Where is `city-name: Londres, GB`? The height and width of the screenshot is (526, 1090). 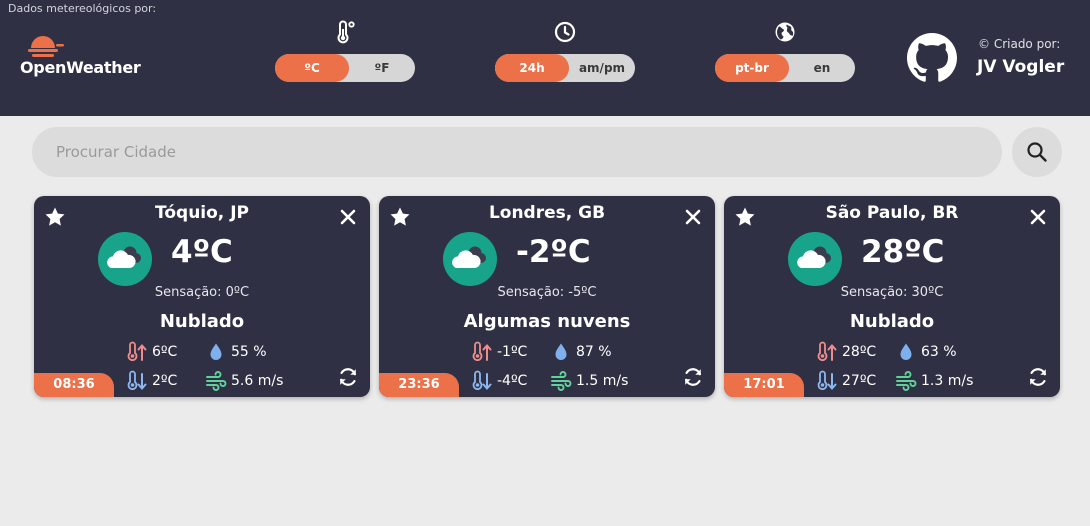 city-name: Londres, GB is located at coordinates (547, 213).